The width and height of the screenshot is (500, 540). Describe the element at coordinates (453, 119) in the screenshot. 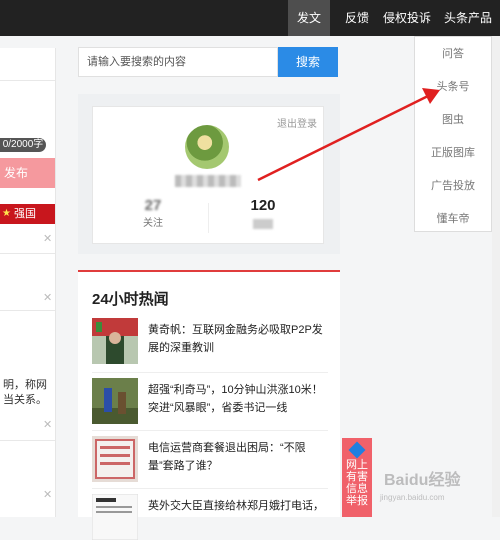

I see `menu-item-tuchong: 图虫` at that location.